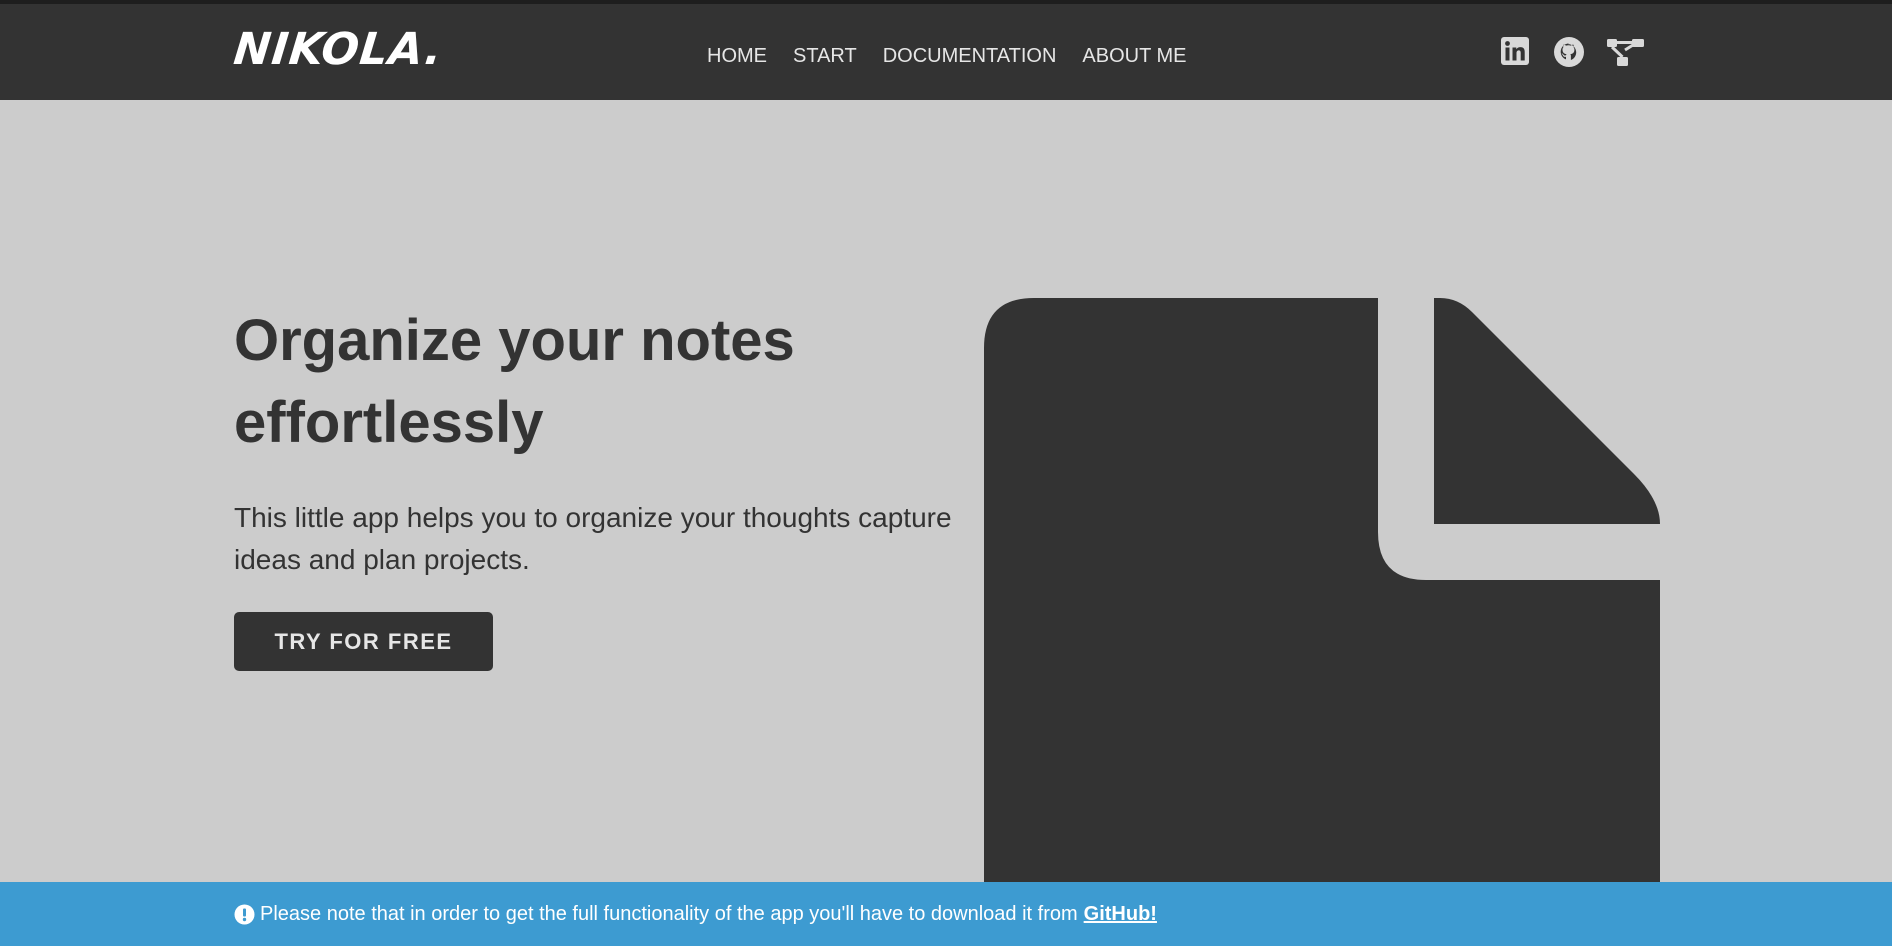  What do you see at coordinates (1120, 914) in the screenshot?
I see `github-download-link: GitHub!` at bounding box center [1120, 914].